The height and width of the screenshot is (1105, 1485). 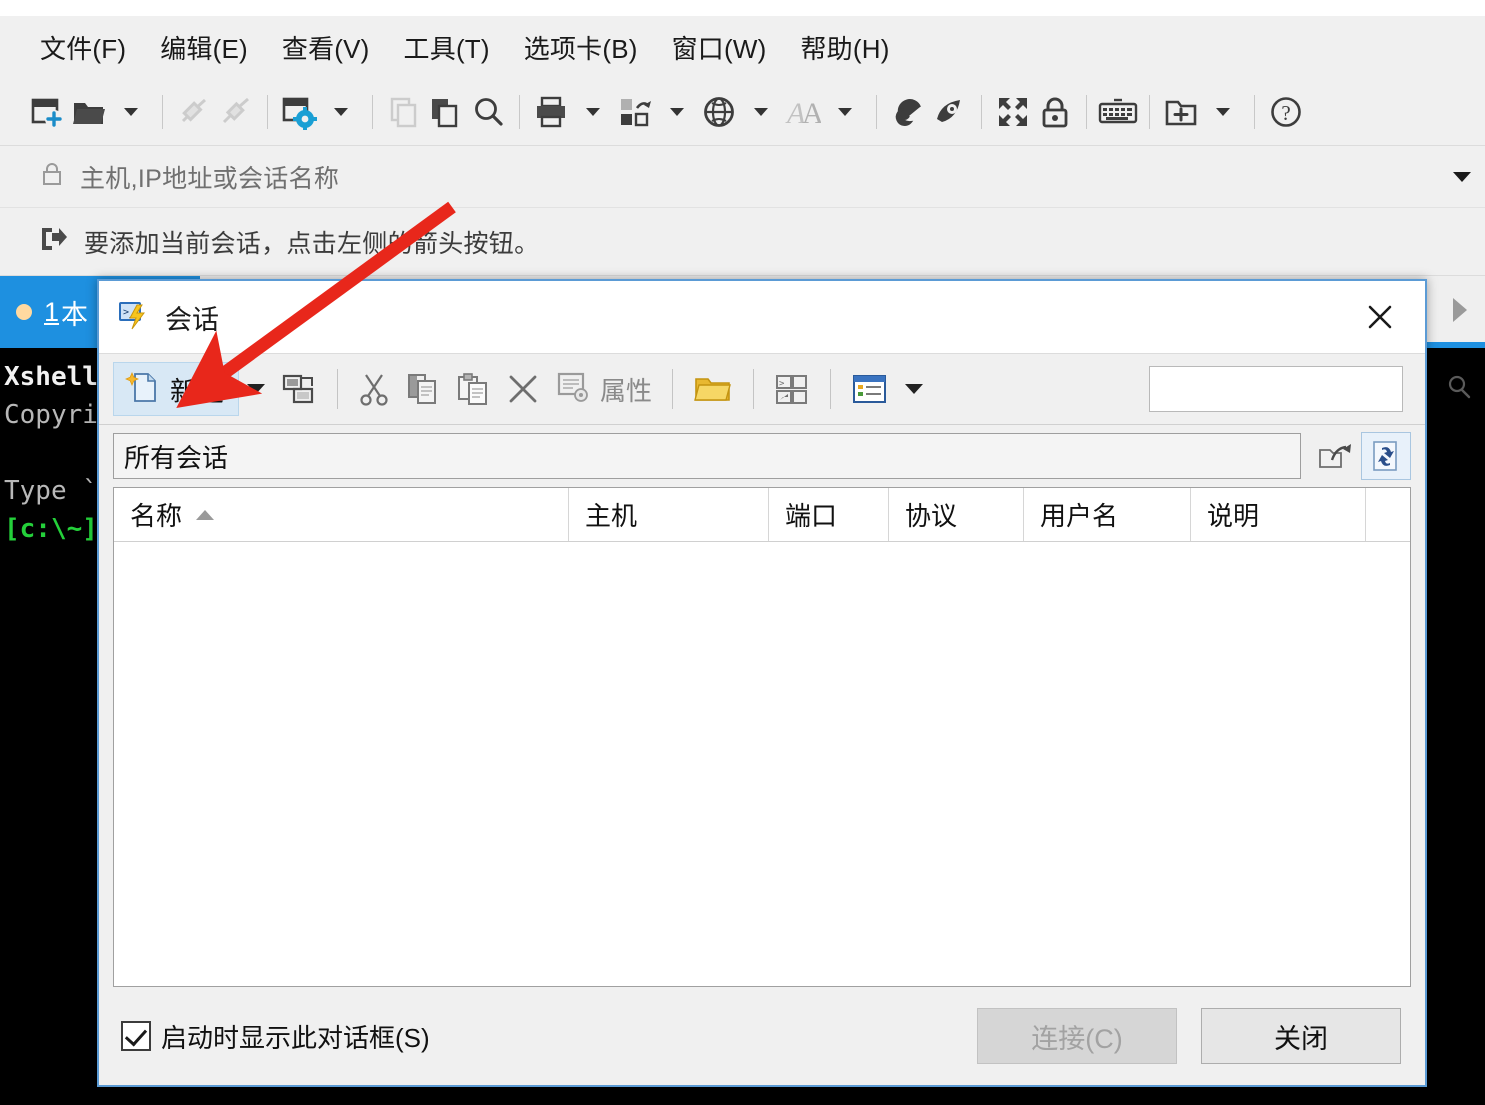 What do you see at coordinates (194, 112) in the screenshot?
I see `connect-icon` at bounding box center [194, 112].